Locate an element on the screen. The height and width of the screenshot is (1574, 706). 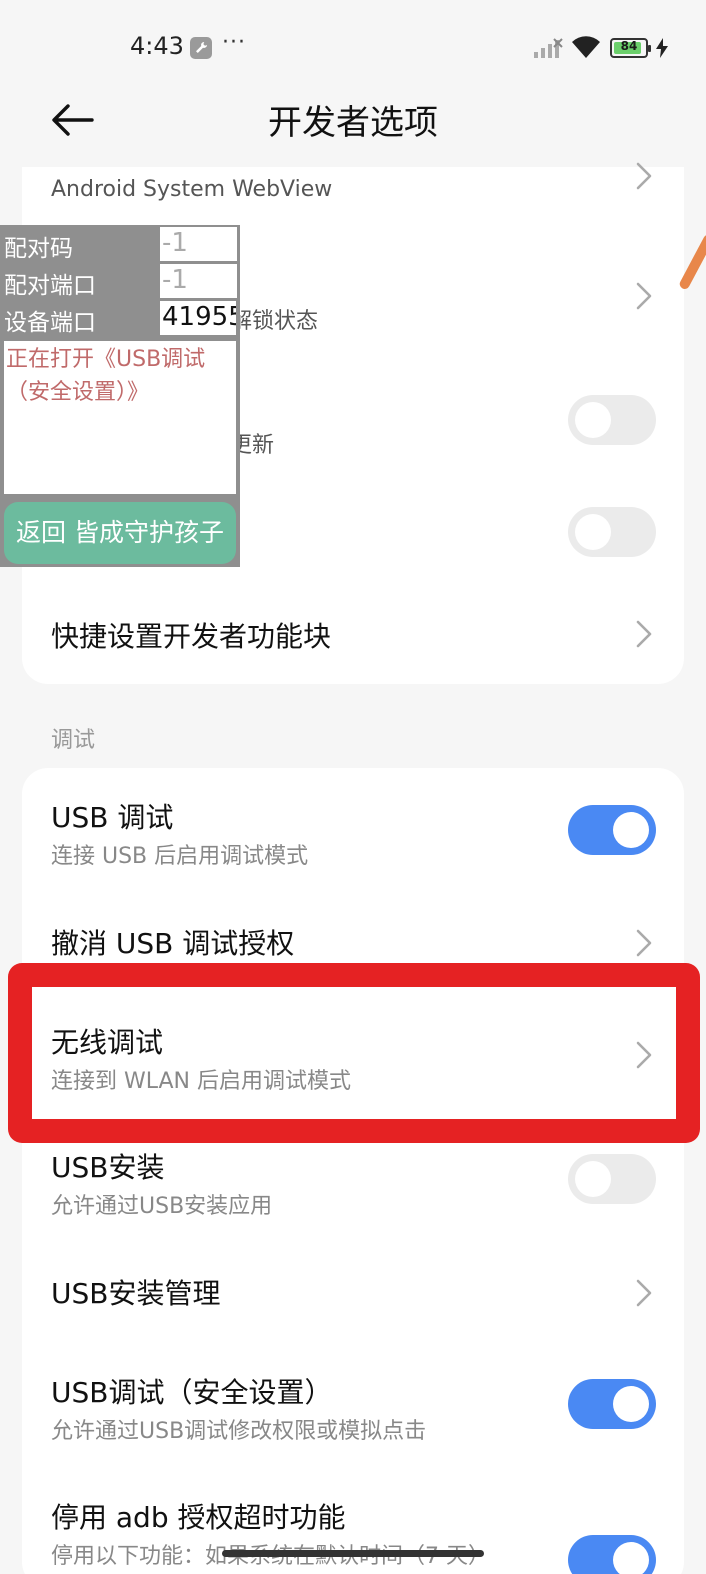
pair-port-label: 配对端口 is located at coordinates (50, 286).